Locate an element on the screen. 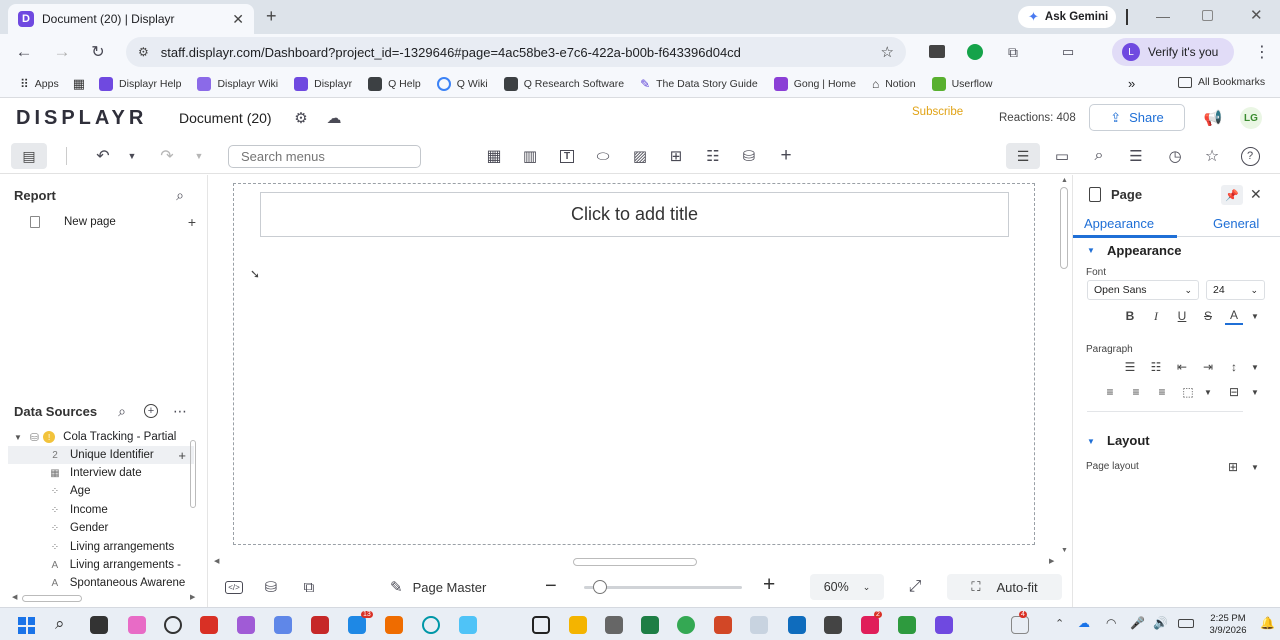 The width and height of the screenshot is (1280, 640). app-icon-blue is located at coordinates (283, 625).